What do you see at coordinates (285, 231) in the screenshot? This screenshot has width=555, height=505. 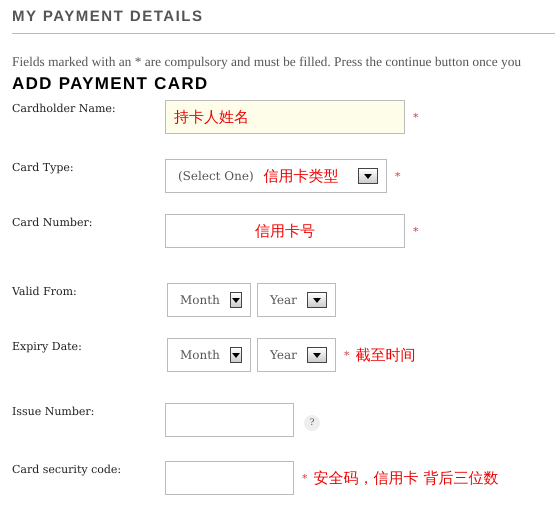 I see `input-field: 信用卡号` at bounding box center [285, 231].